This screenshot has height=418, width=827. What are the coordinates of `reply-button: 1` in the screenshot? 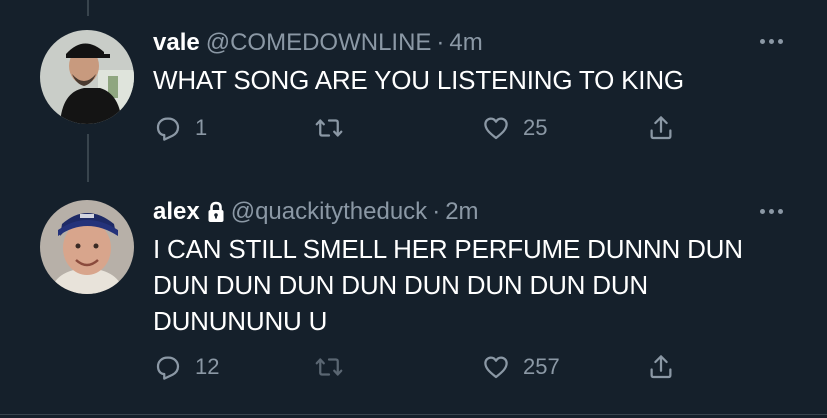 It's located at (180, 128).